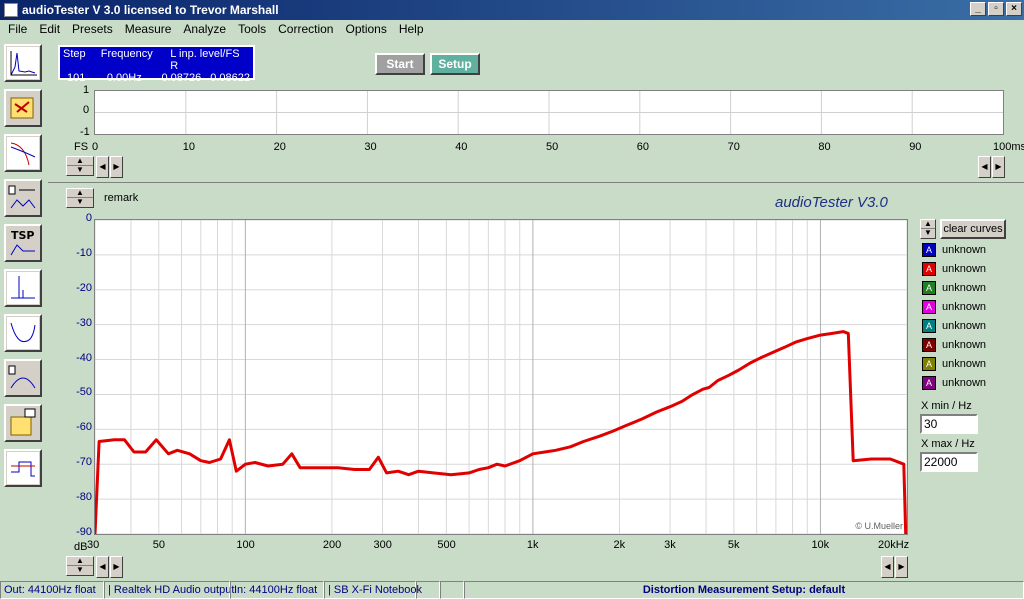 The height and width of the screenshot is (600, 1024). Describe the element at coordinates (80, 566) in the screenshot. I see `chart-bottom-spinner: ▲ ▼` at that location.